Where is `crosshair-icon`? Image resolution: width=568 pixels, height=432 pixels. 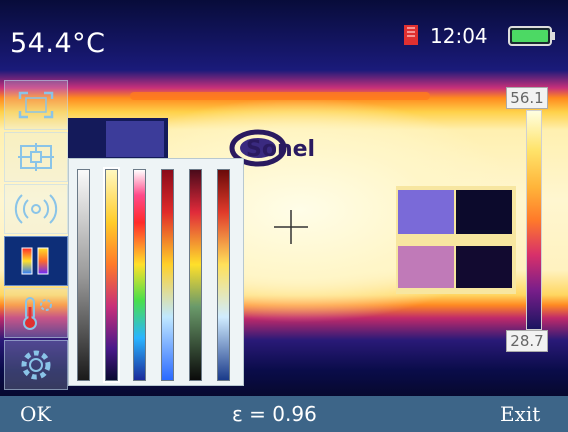 crosshair-icon is located at coordinates (291, 227).